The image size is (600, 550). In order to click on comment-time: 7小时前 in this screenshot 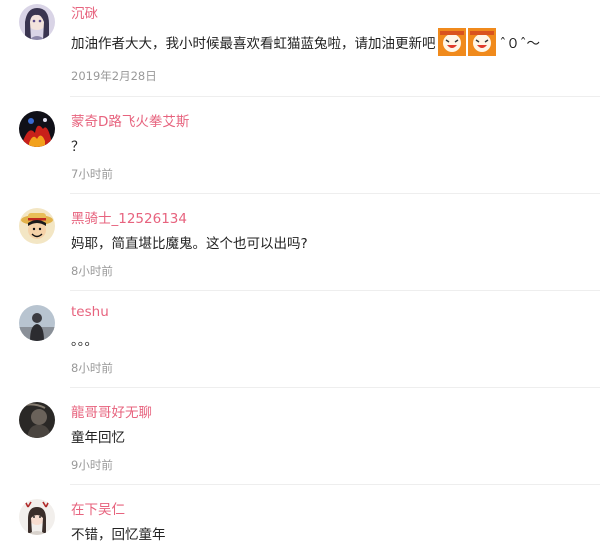, I will do `click(92, 174)`.